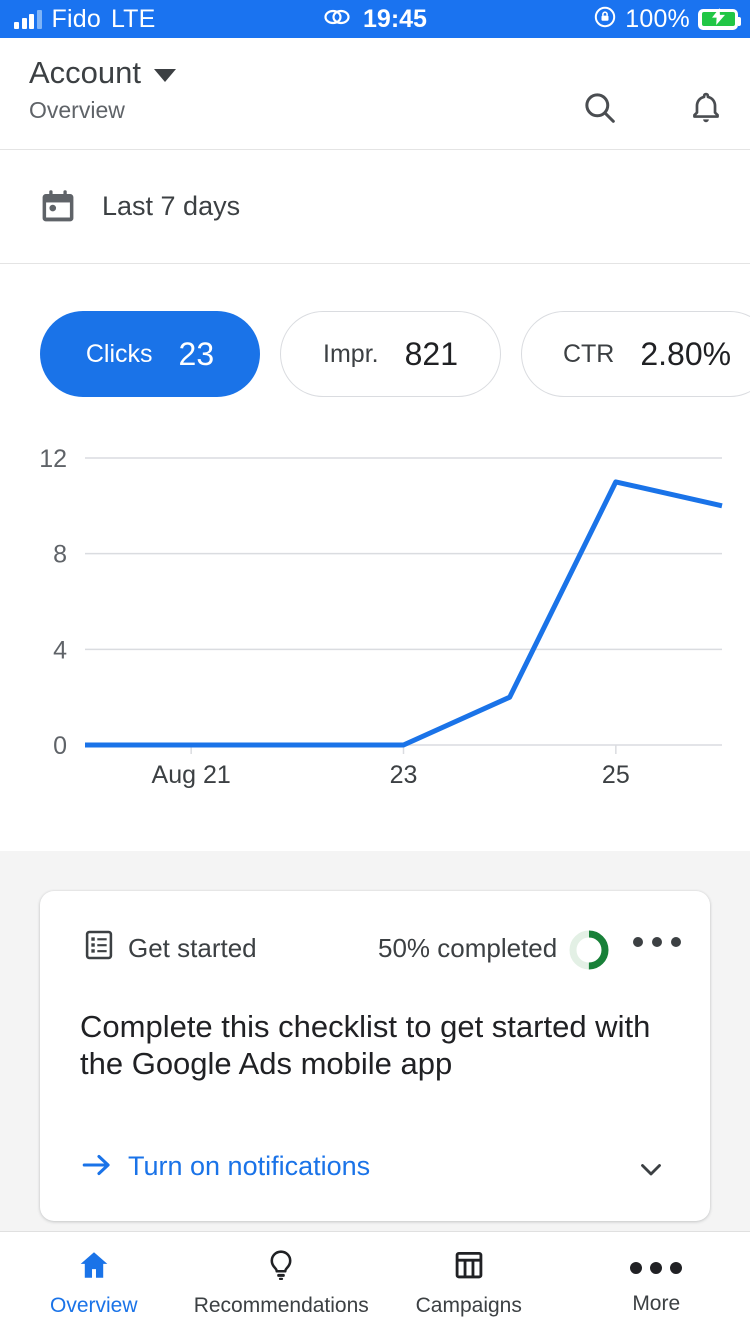  I want to click on status-bar: Fido LTE 19:45 100%, so click(375, 19).